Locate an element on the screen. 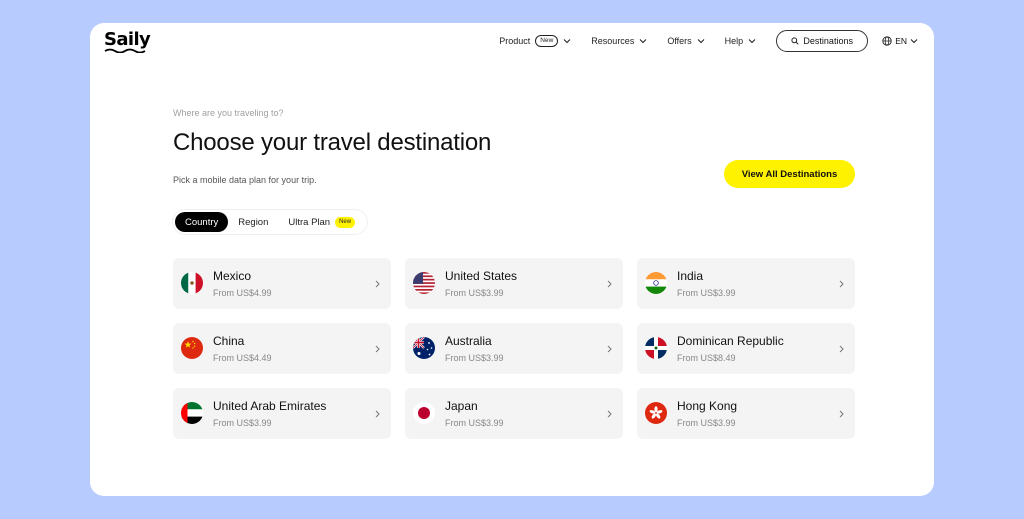 Image resolution: width=1024 pixels, height=519 pixels. country-card-mexico: Mexico From US$4.99 is located at coordinates (282, 283).